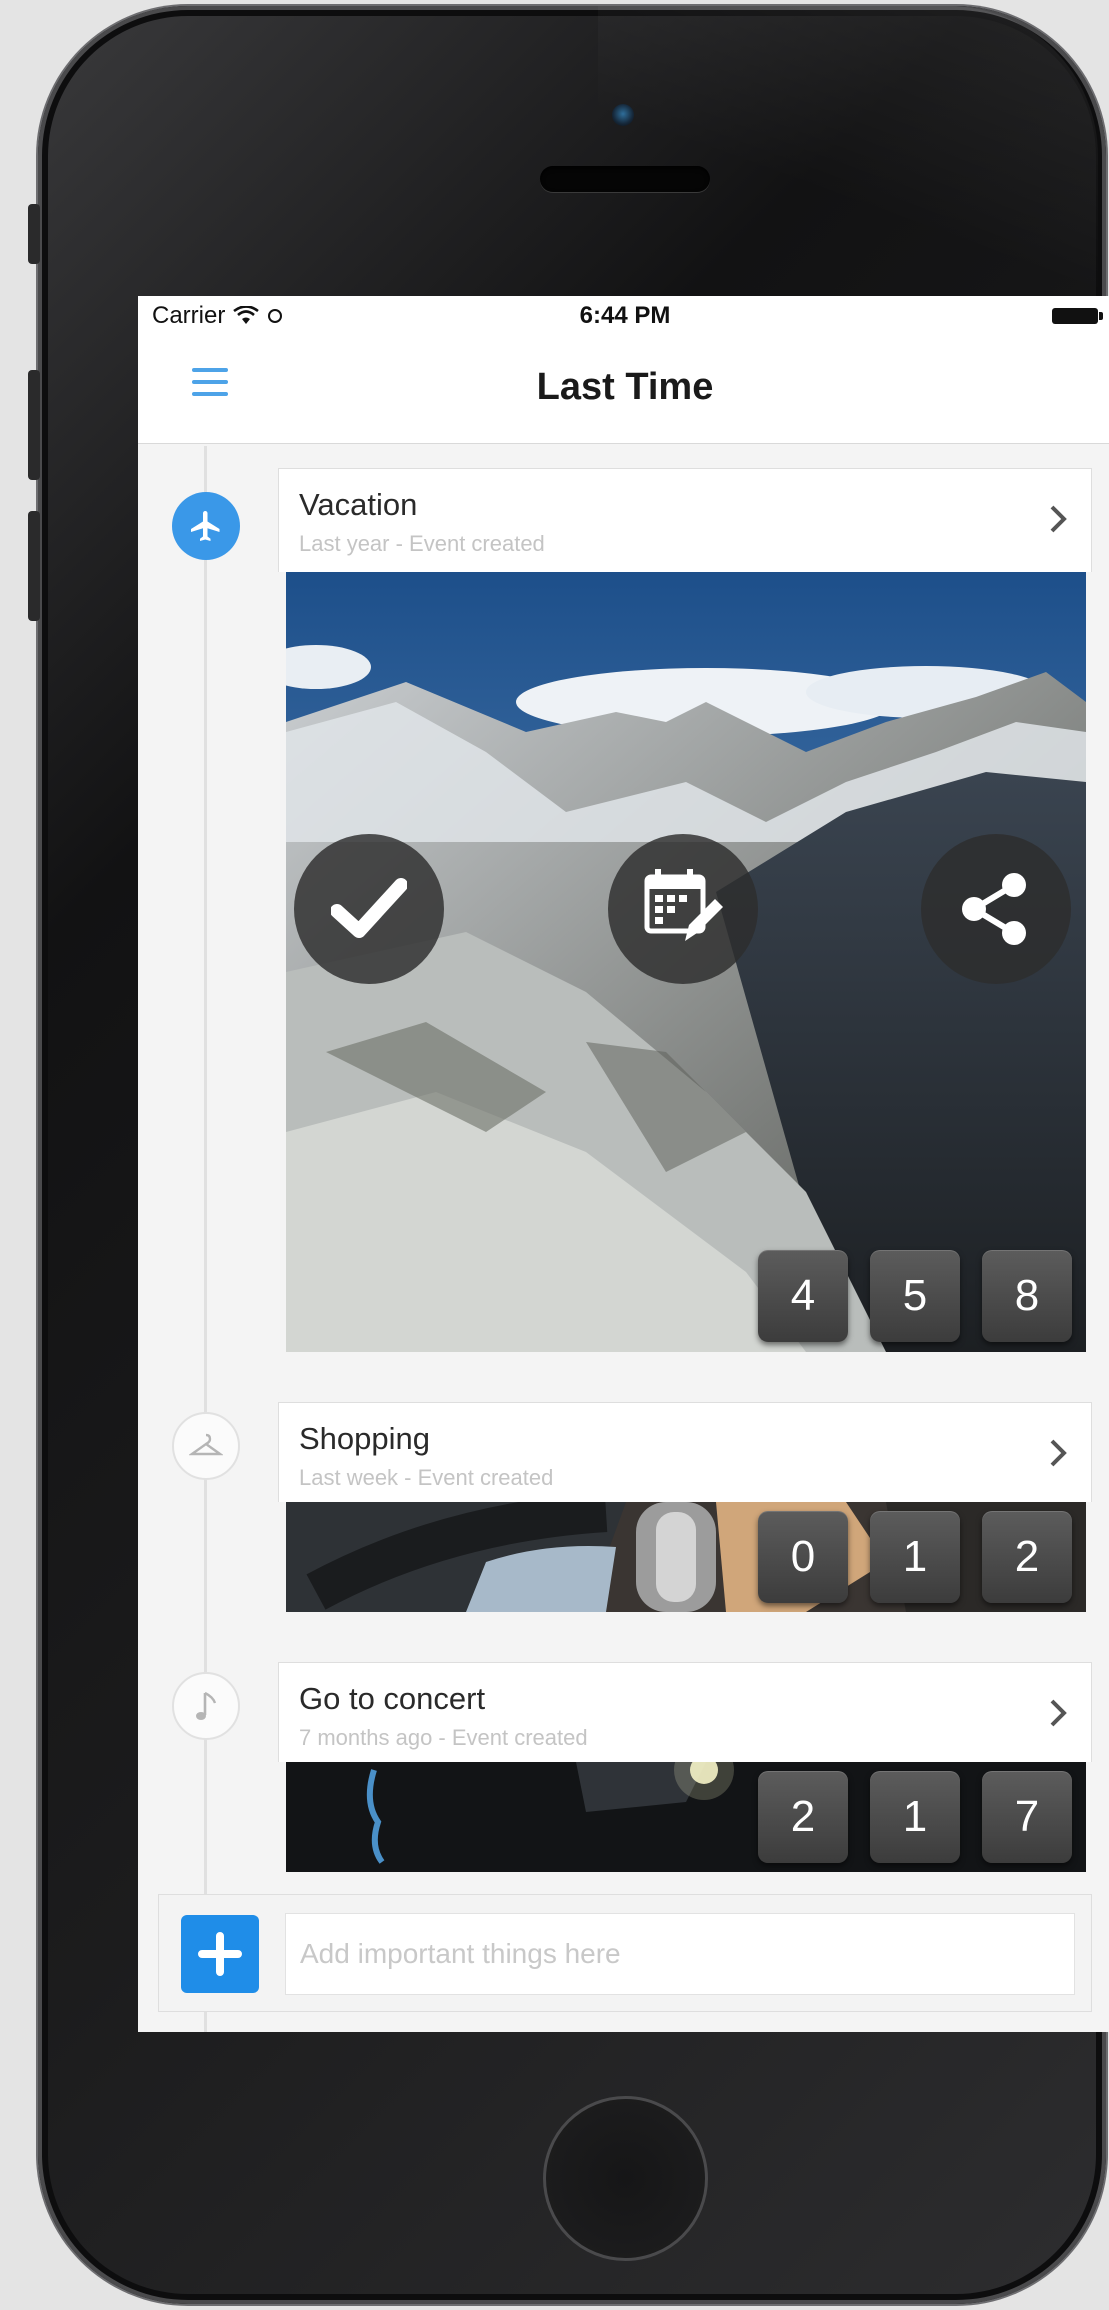  Describe the element at coordinates (392, 1698) in the screenshot. I see `event-title: Go to concert` at that location.